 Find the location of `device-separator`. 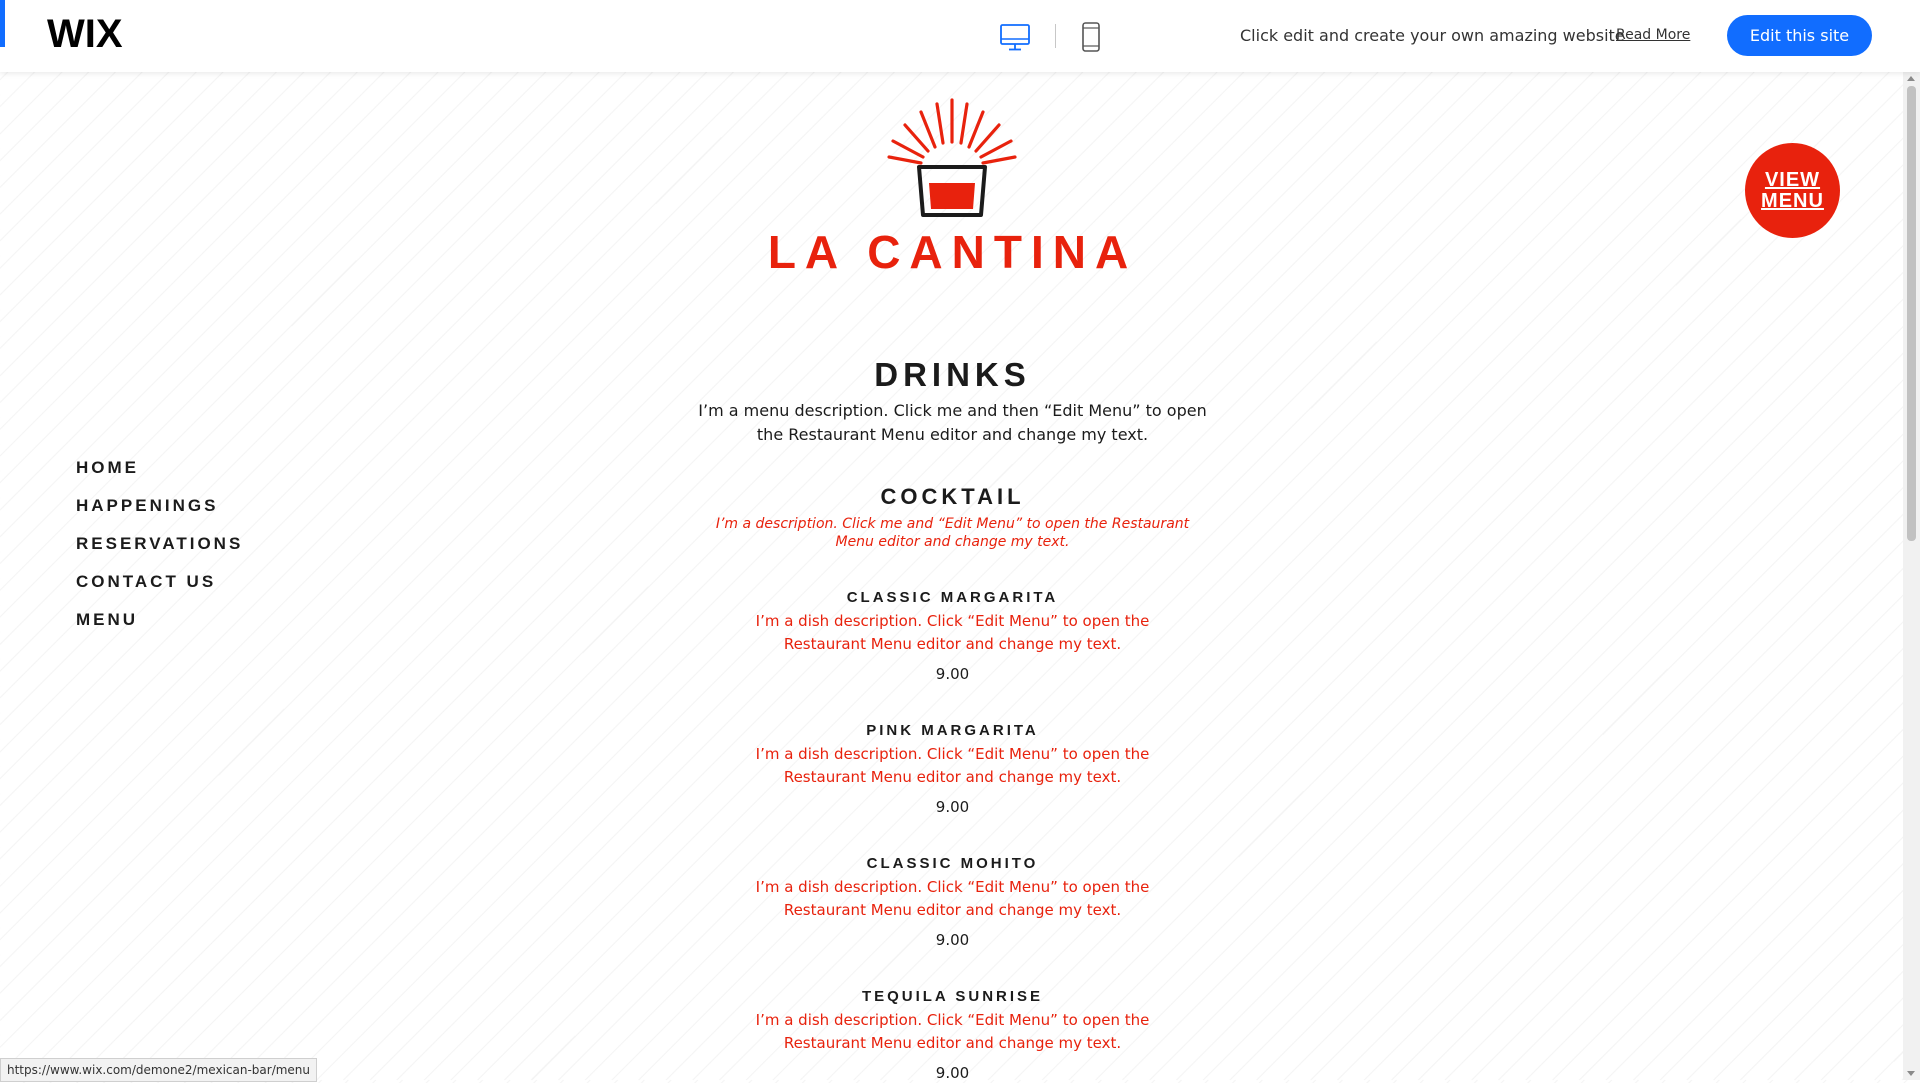

device-separator is located at coordinates (1055, 36).